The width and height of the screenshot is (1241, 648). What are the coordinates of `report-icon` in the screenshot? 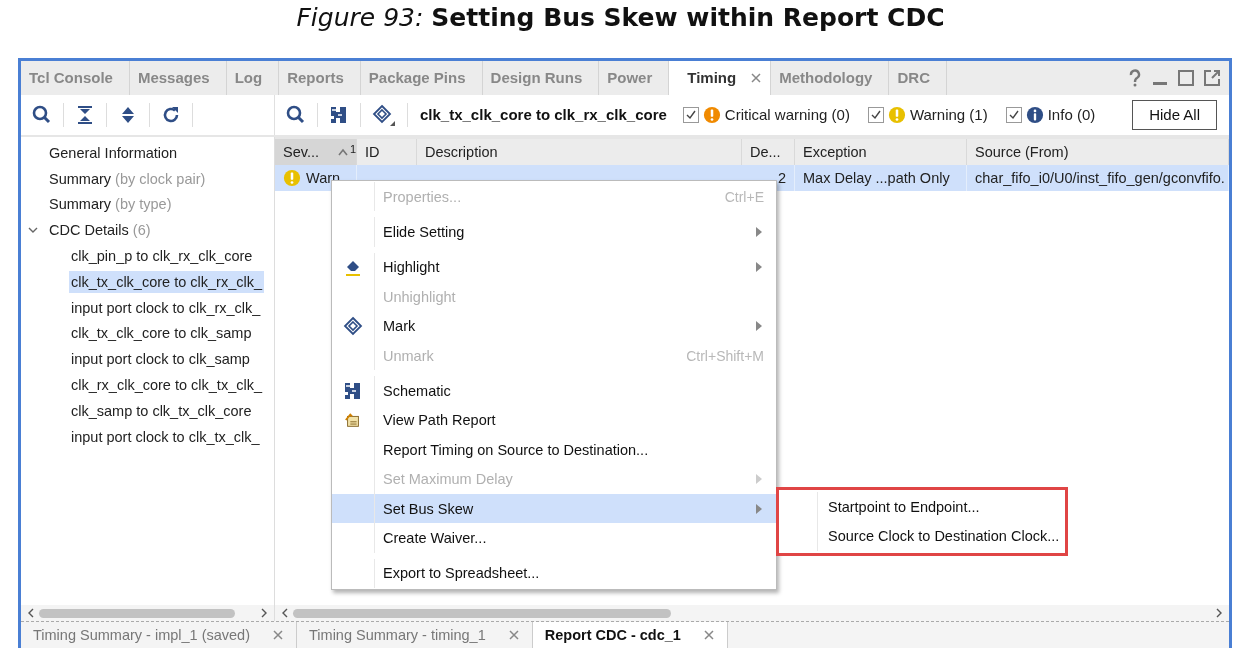 It's located at (353, 420).